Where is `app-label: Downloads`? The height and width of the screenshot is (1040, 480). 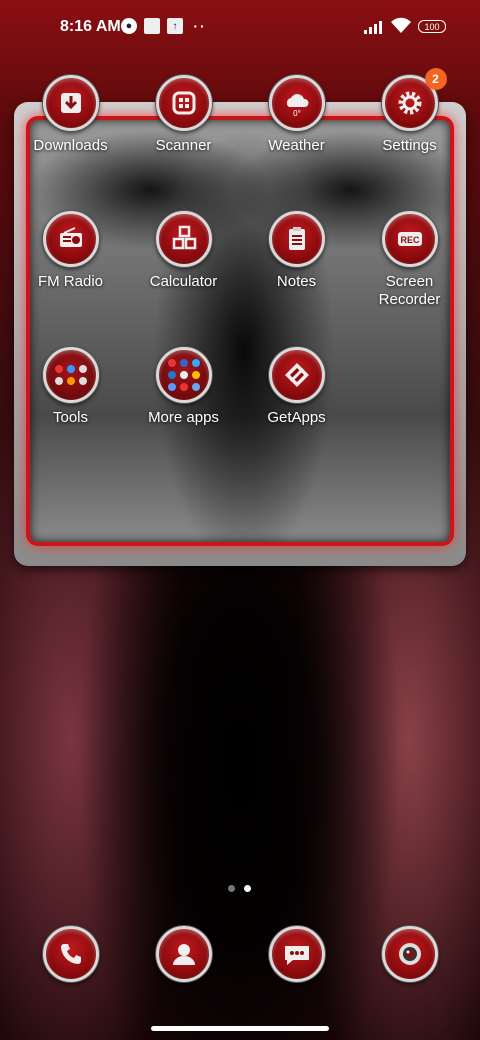 app-label: Downloads is located at coordinates (70, 145).